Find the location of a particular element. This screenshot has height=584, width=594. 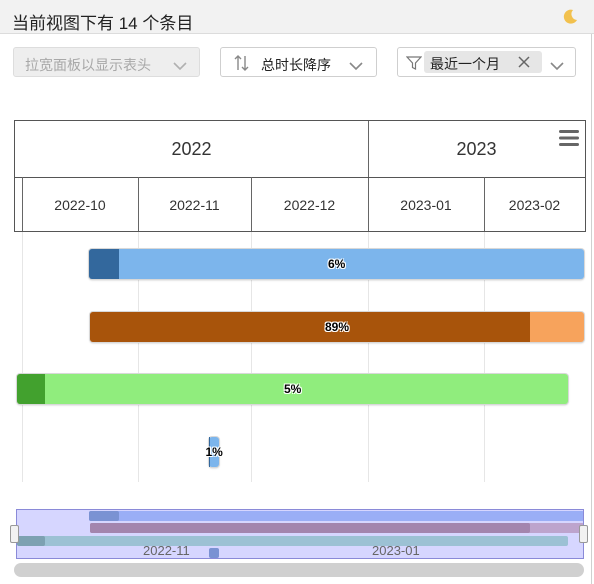

month-label: 2022-10 is located at coordinates (80, 205).